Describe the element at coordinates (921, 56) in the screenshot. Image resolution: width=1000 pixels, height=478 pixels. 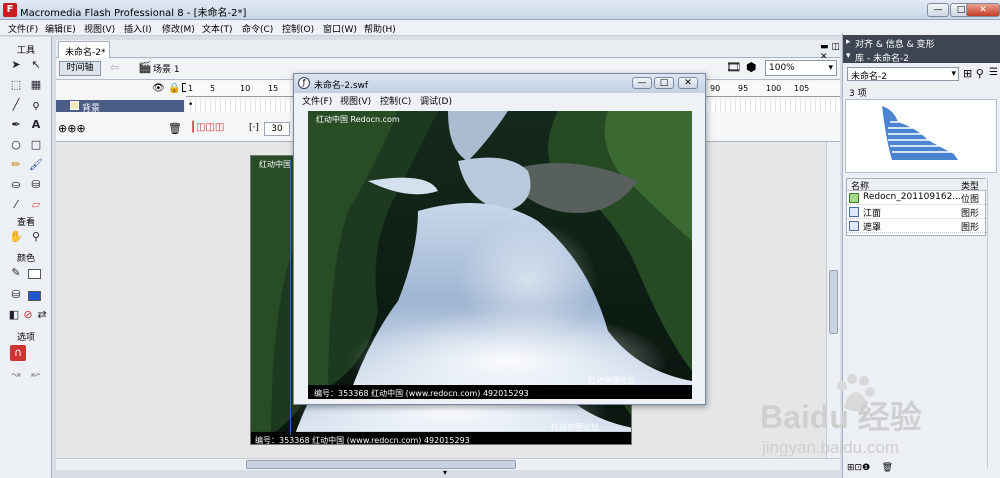
I see `library-panel-header: ▾ 库 - 未命名-2` at that location.